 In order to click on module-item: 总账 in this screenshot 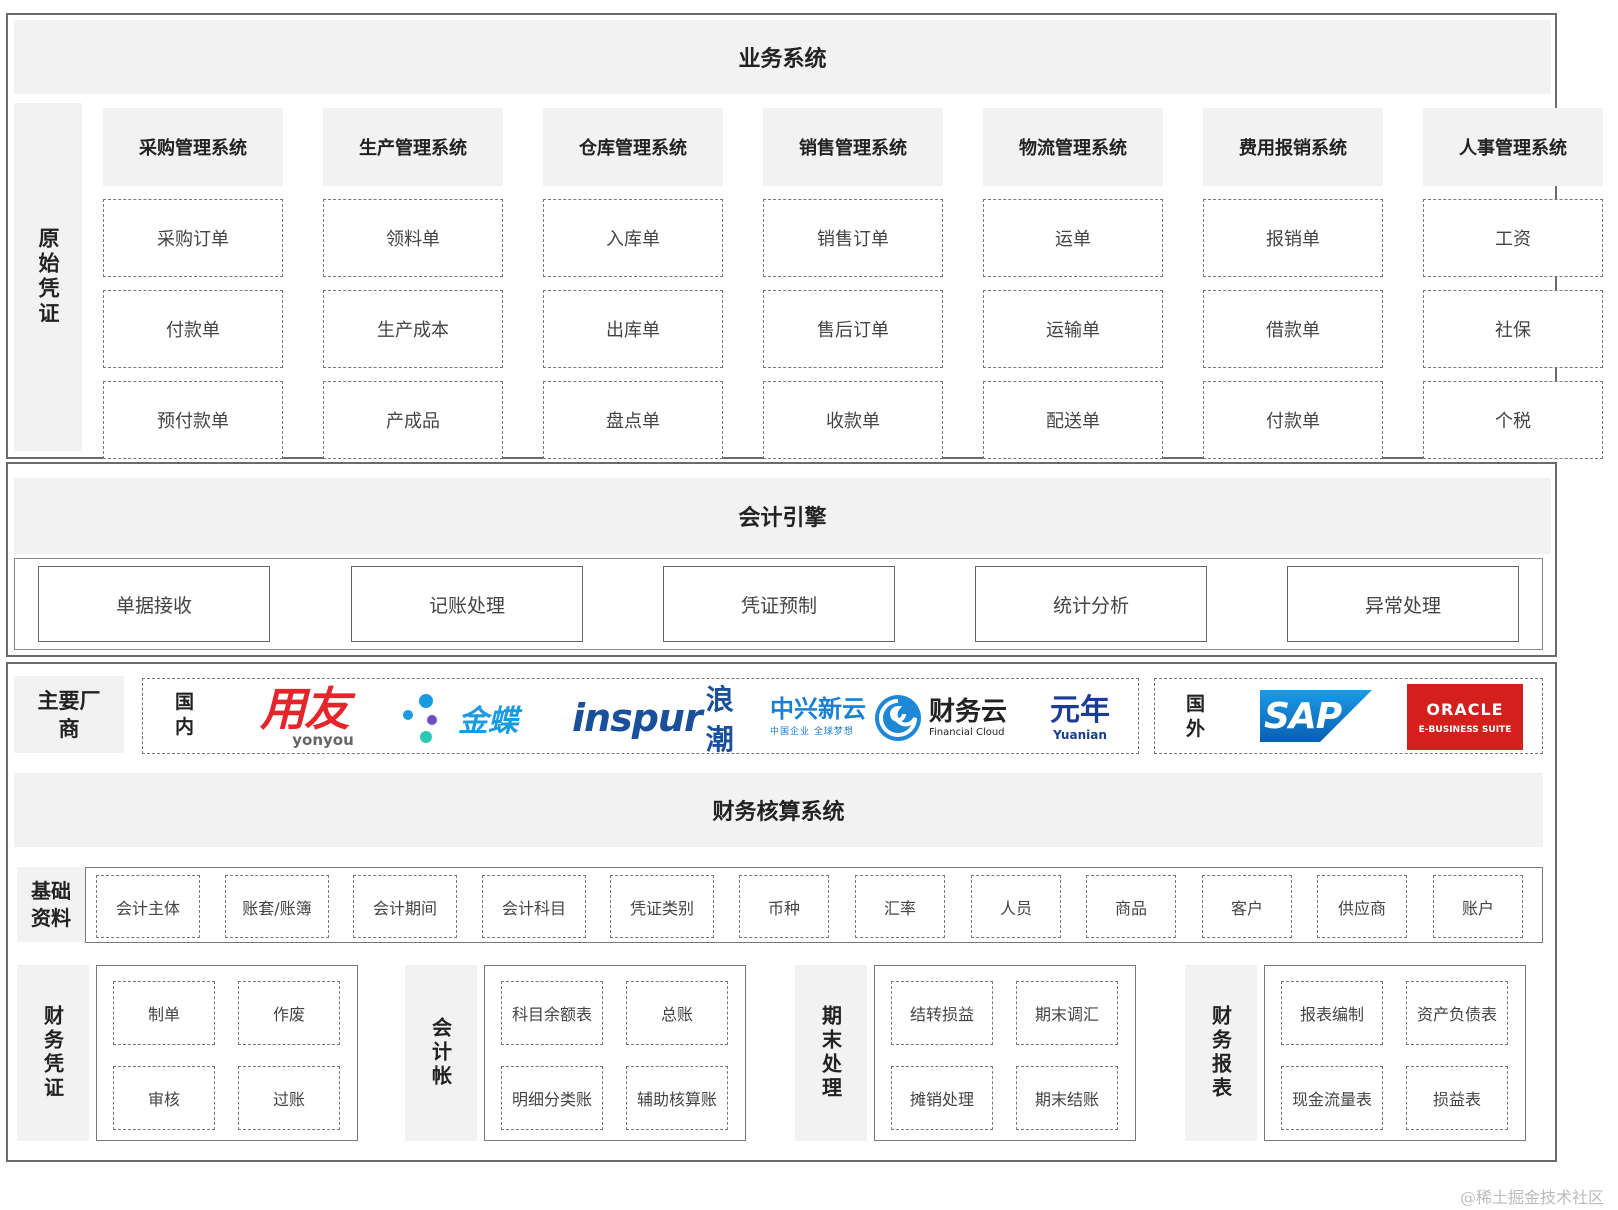, I will do `click(677, 1013)`.